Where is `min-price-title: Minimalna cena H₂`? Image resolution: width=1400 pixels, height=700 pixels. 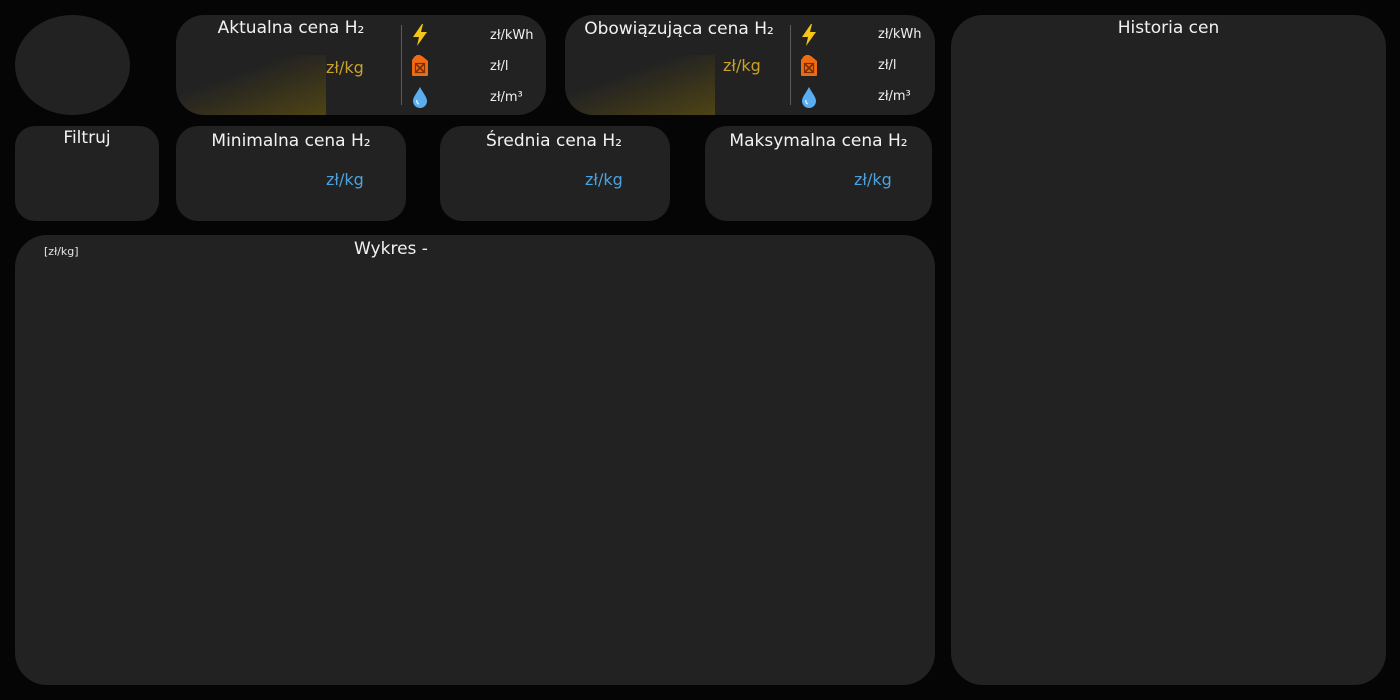
min-price-title: Minimalna cena H₂ is located at coordinates (291, 141).